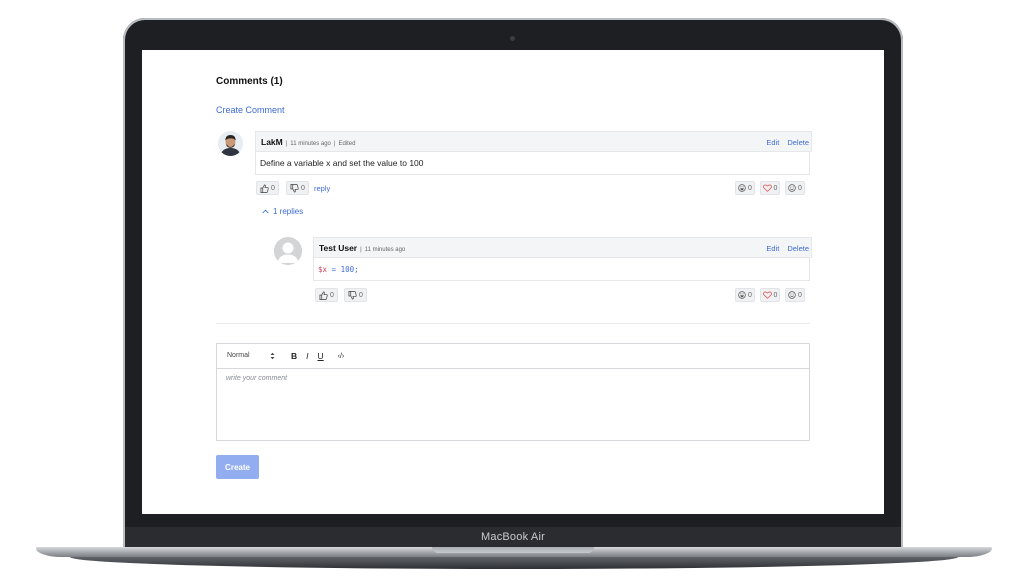 The image size is (1018, 588). Describe the element at coordinates (513, 323) in the screenshot. I see `divider` at that location.